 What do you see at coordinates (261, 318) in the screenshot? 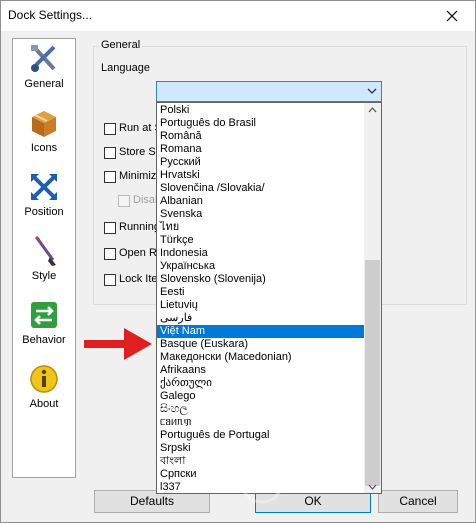
I see `language-option: فارسی` at bounding box center [261, 318].